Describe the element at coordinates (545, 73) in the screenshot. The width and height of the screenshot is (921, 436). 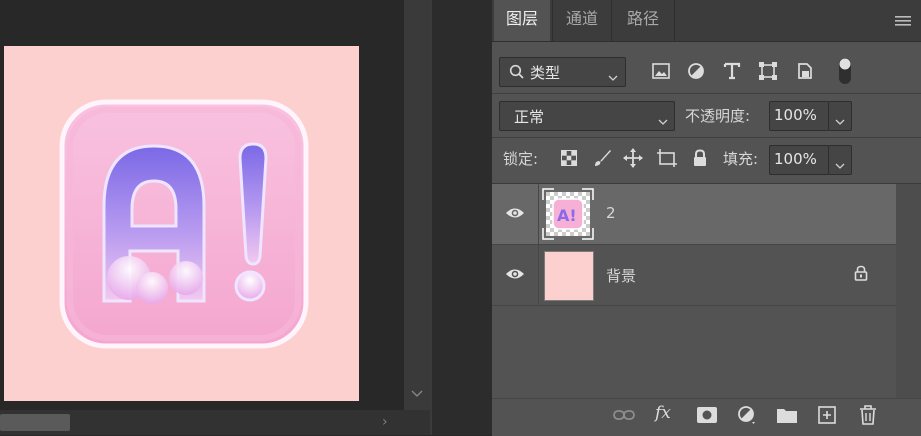
I see `filter-type-value: 类型` at that location.